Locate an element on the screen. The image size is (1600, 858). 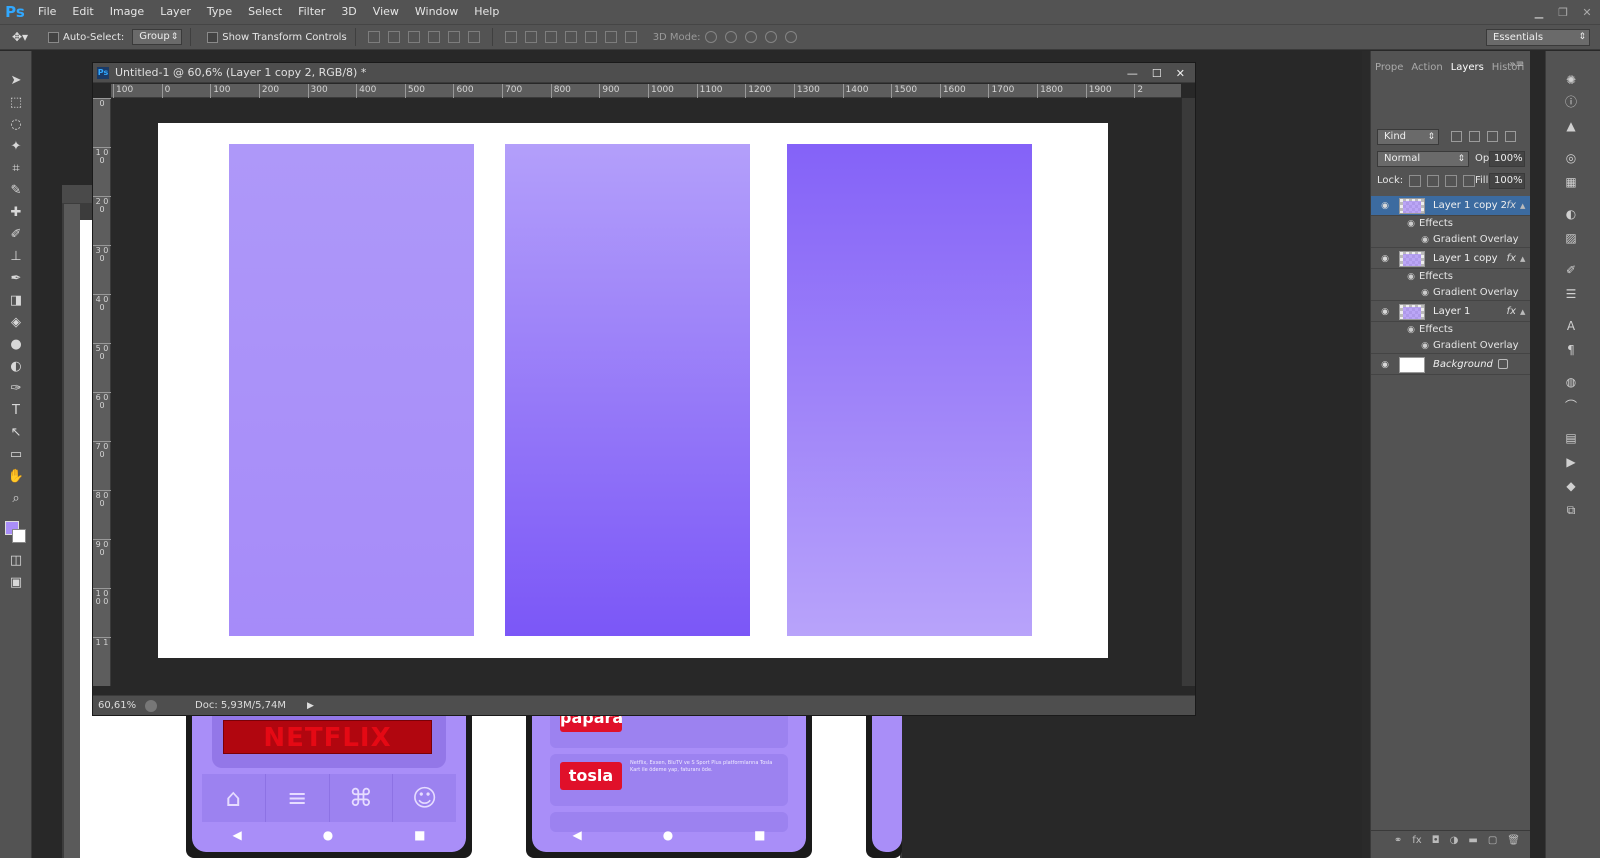
blend-mode-dropdown: Normal is located at coordinates (1423, 159).